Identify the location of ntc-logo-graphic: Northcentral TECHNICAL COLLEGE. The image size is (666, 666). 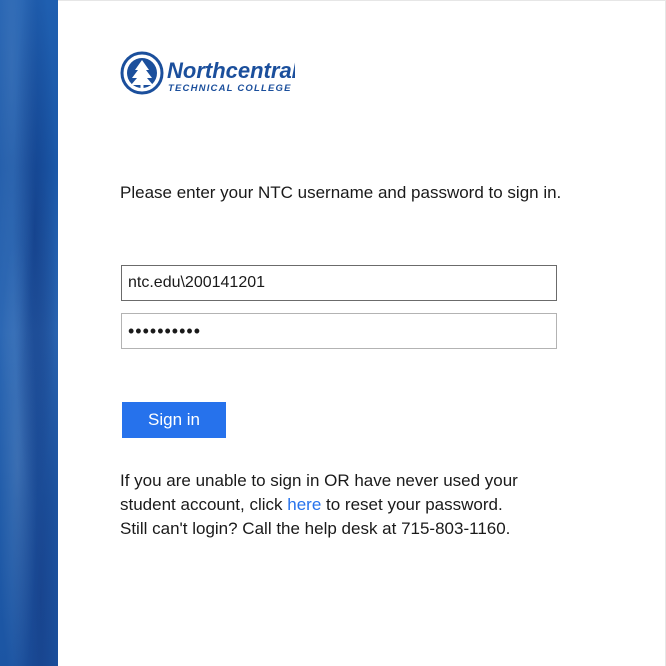
(207, 73).